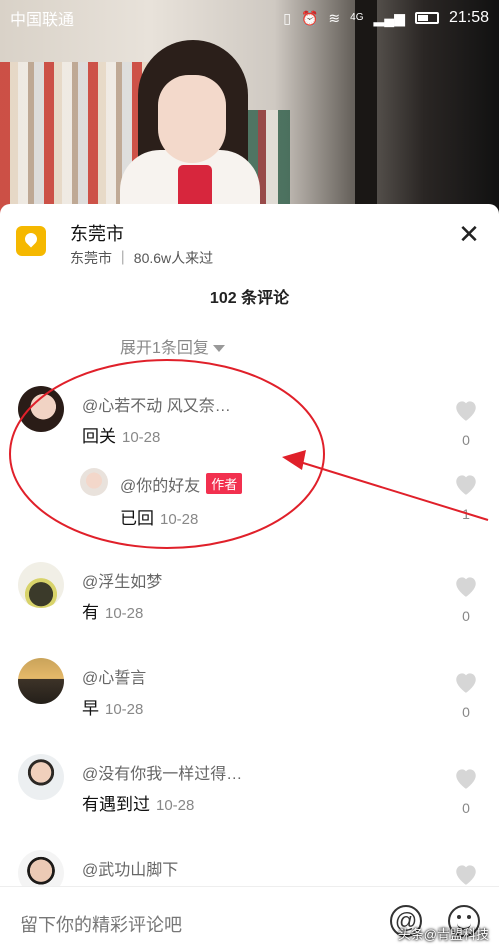 Image resolution: width=499 pixels, height=951 pixels. What do you see at coordinates (192, 119) in the screenshot?
I see `person-face` at bounding box center [192, 119].